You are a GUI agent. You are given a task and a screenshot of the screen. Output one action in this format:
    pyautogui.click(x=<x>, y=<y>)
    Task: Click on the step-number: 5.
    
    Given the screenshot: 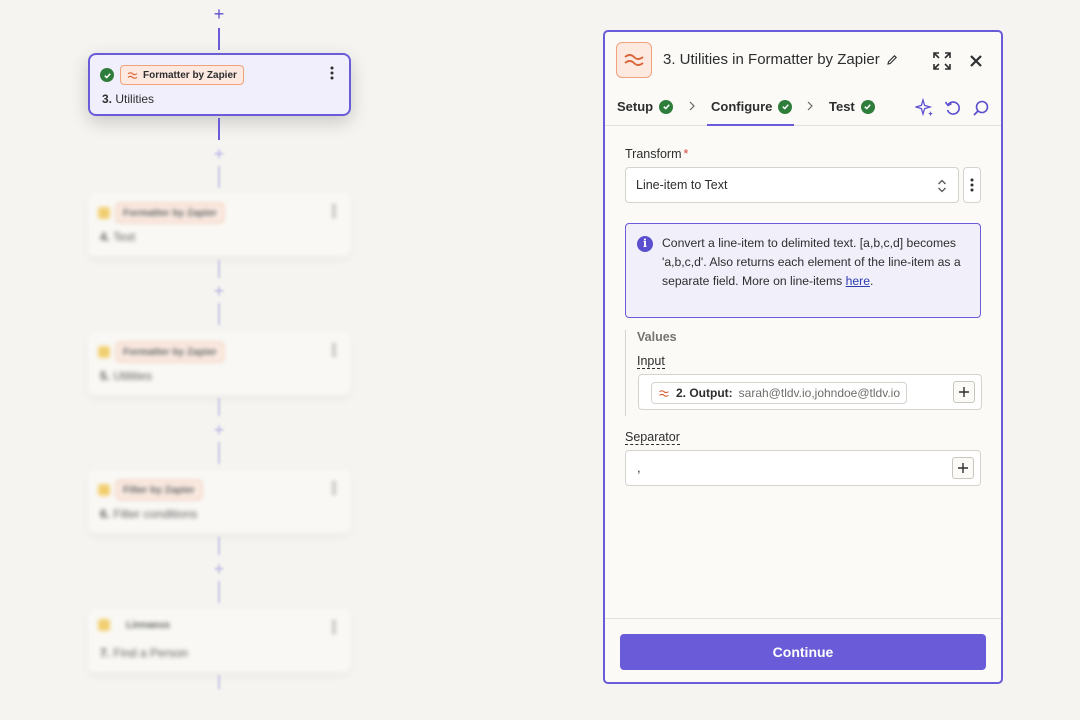 What is the action you would take?
    pyautogui.click(x=105, y=376)
    